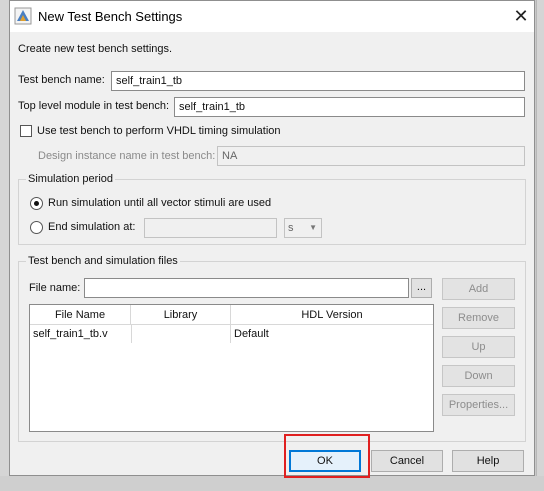 The image size is (544, 491). I want to click on file-name-label: File name:, so click(55, 288).